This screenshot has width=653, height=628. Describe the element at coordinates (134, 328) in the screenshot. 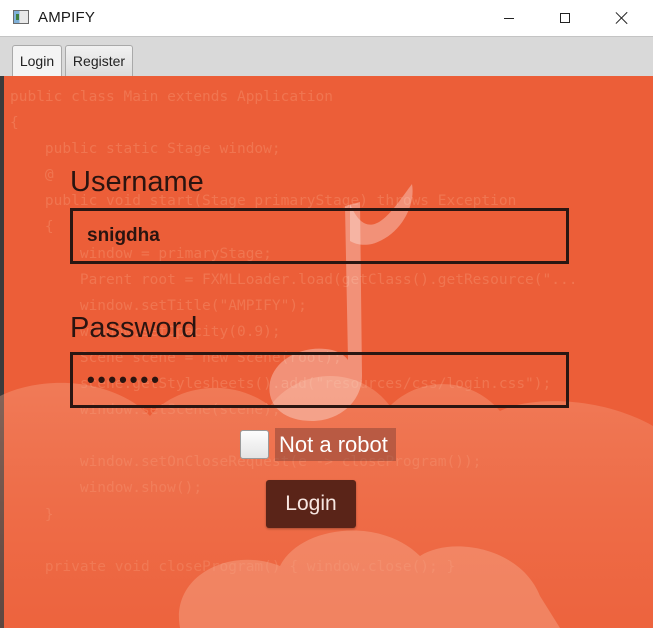

I see `password-label: Password` at that location.